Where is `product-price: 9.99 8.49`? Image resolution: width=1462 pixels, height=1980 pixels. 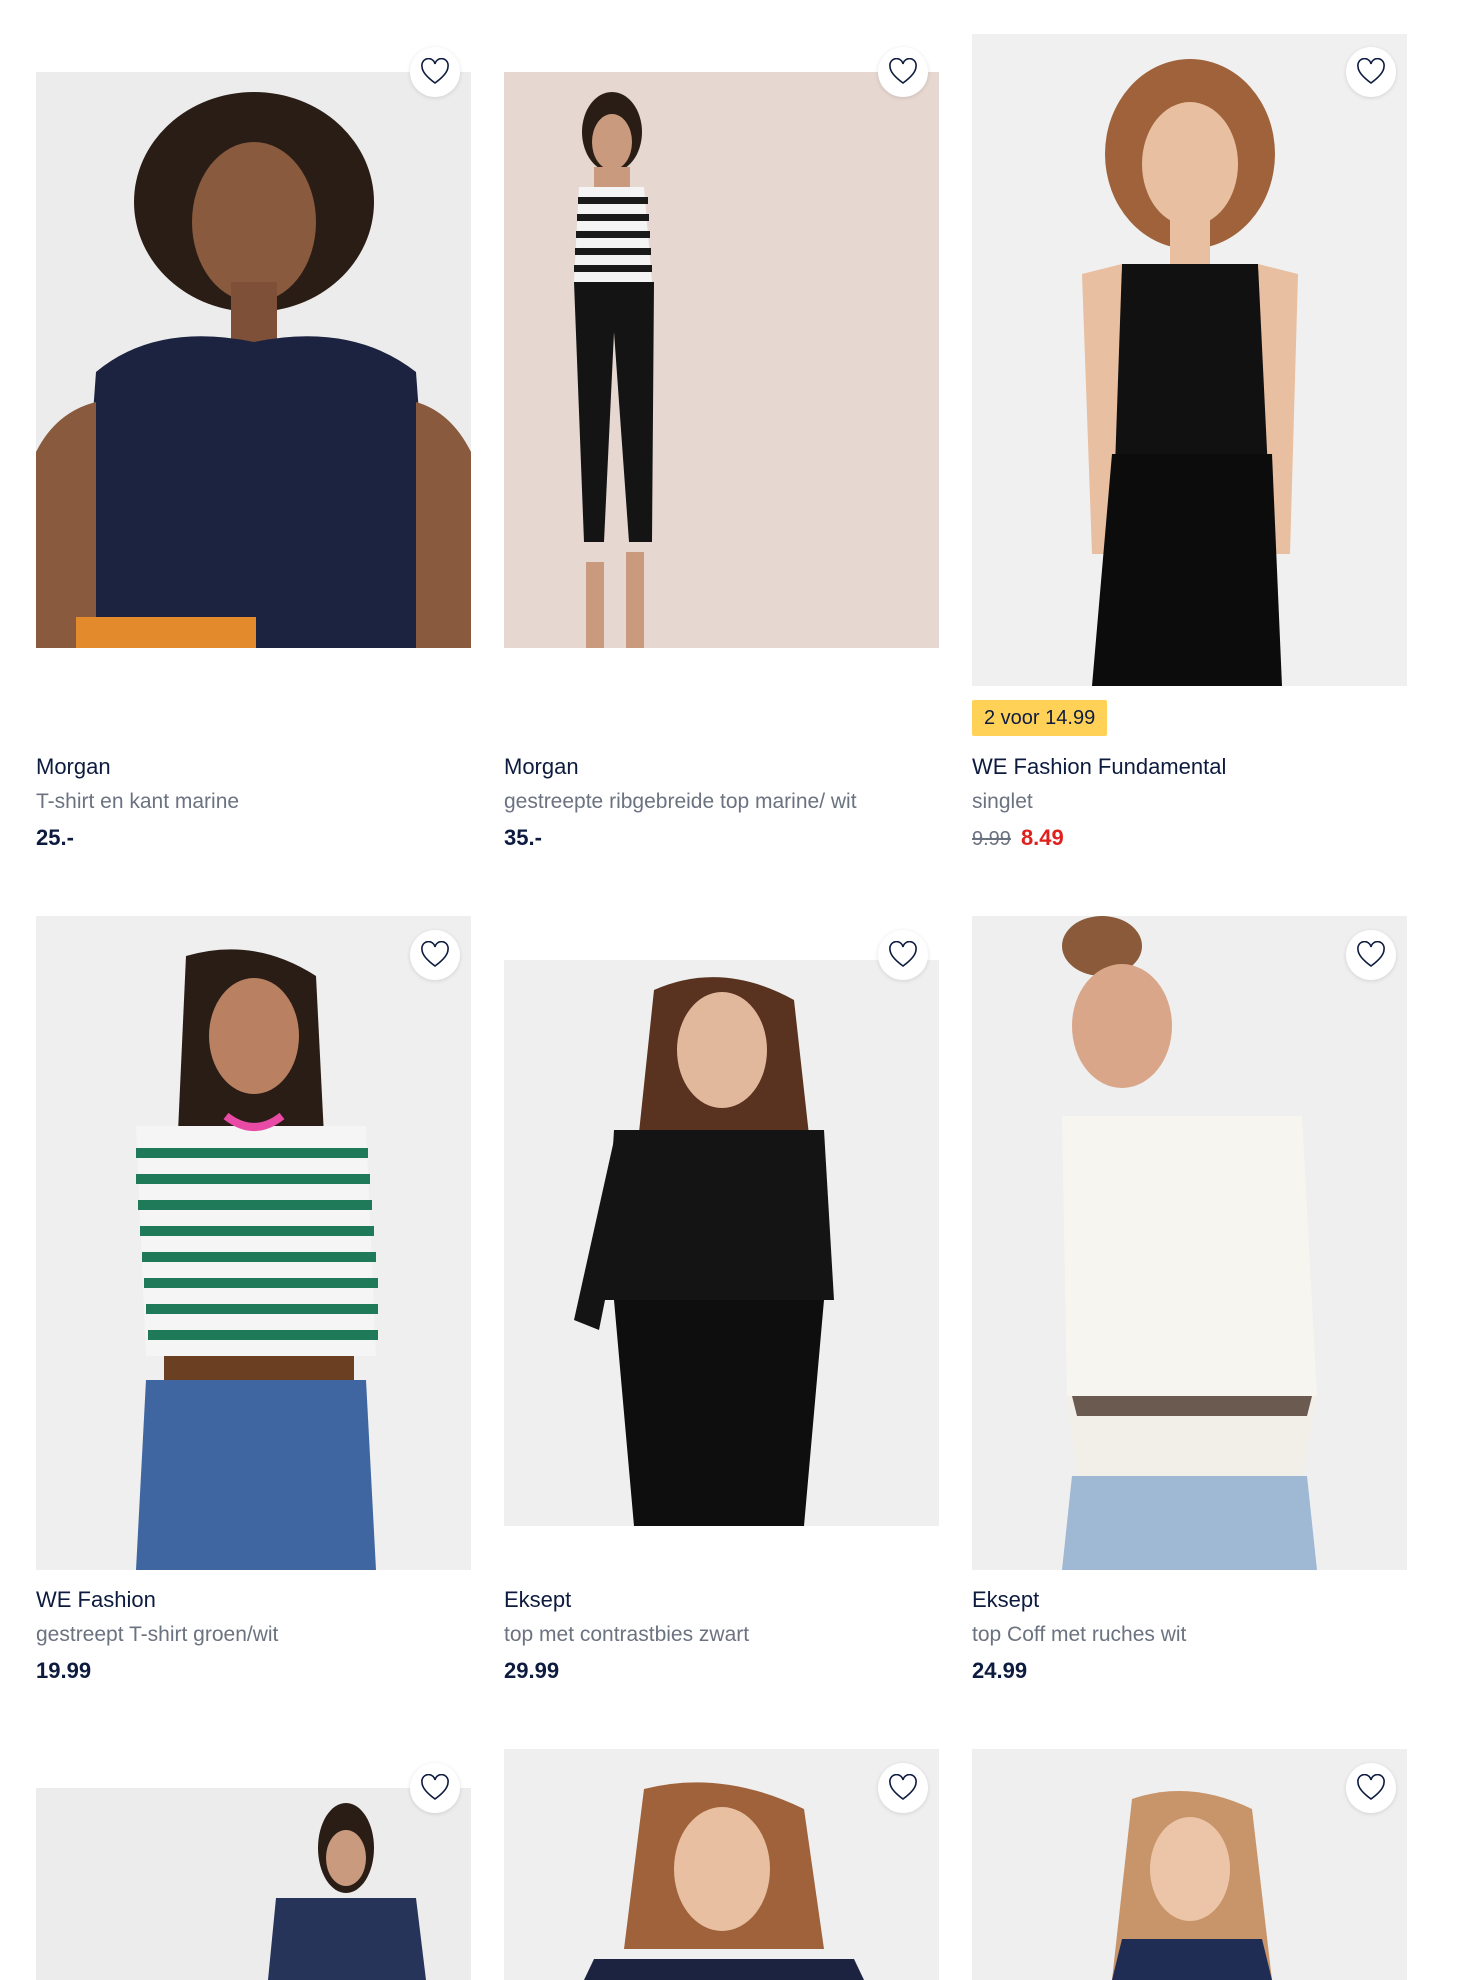
product-price: 9.99 8.49 is located at coordinates (1018, 838).